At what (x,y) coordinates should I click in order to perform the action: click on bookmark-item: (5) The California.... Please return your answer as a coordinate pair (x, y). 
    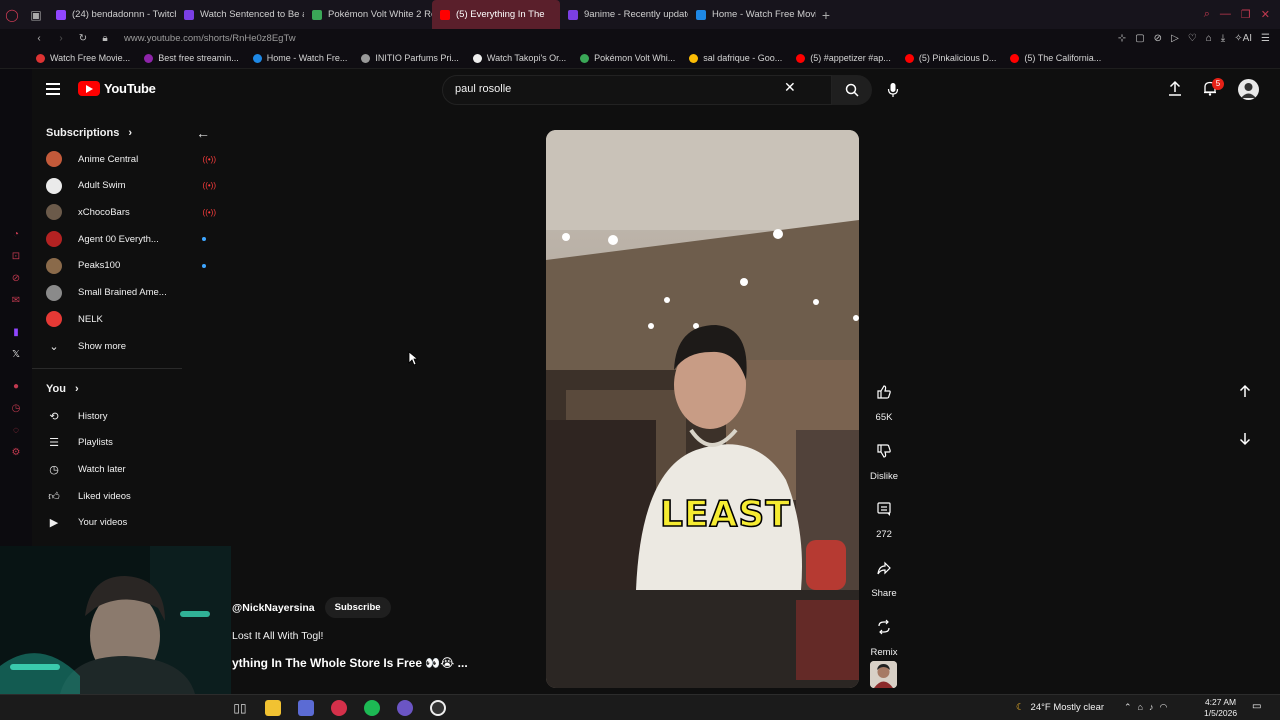
    Looking at the image, I should click on (1055, 58).